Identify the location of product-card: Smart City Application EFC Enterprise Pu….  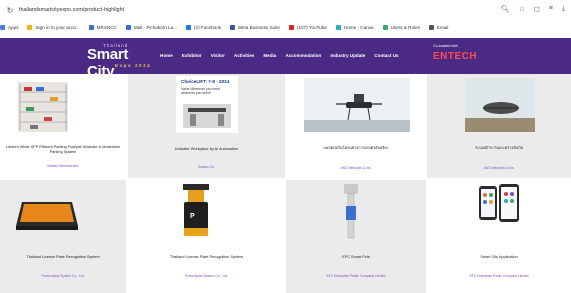
(499, 236).